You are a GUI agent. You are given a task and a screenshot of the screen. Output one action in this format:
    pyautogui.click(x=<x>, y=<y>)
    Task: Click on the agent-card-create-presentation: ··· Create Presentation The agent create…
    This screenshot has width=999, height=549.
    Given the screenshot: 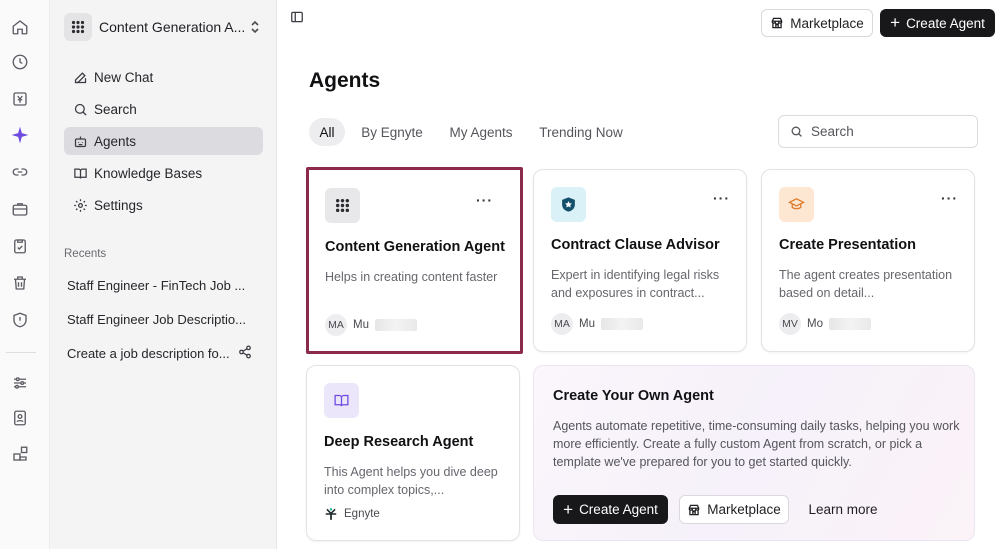 What is the action you would take?
    pyautogui.click(x=868, y=260)
    